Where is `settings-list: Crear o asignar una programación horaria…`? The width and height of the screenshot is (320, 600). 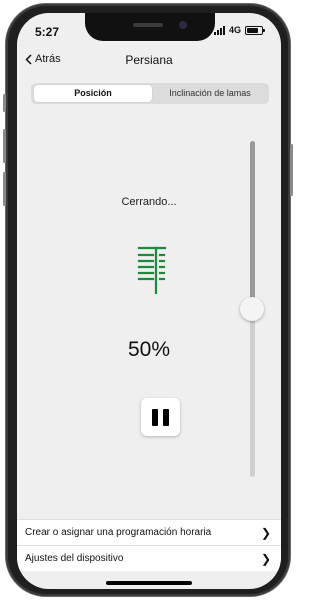 settings-list: Crear o asignar una programación horaria… is located at coordinates (149, 545).